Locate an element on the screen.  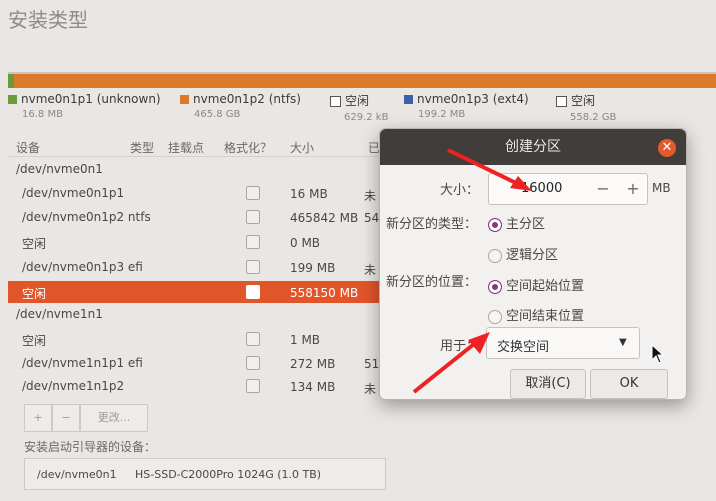
table-row: /dev/nvme1n1 is located at coordinates (194, 314).